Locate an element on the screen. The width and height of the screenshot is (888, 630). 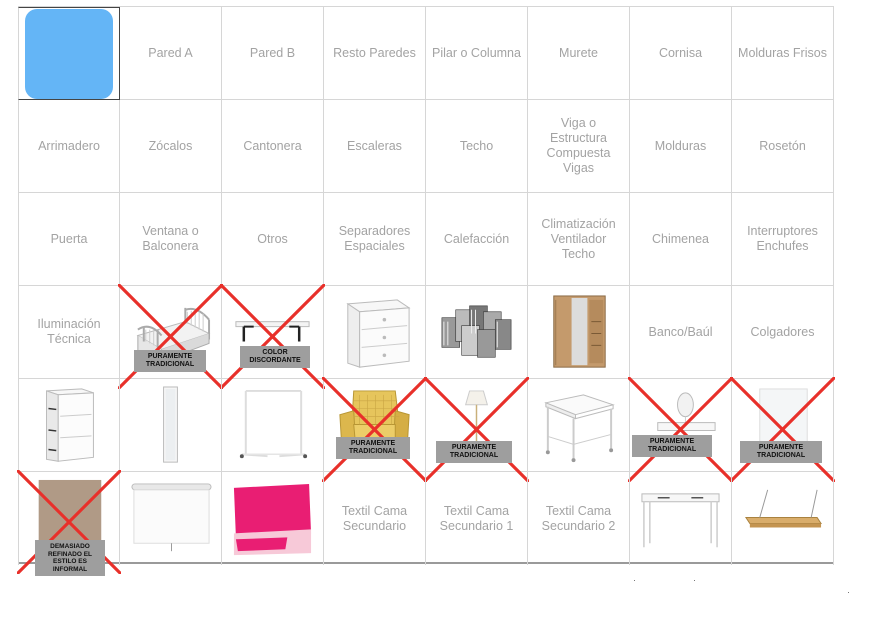
roller-blind-image is located at coordinates (171, 517).